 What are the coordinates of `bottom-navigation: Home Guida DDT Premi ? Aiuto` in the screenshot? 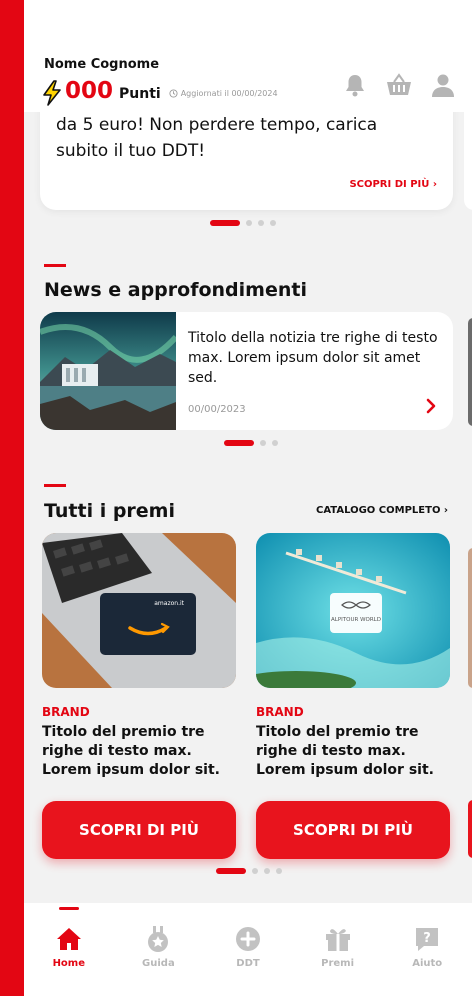 It's located at (248, 949).